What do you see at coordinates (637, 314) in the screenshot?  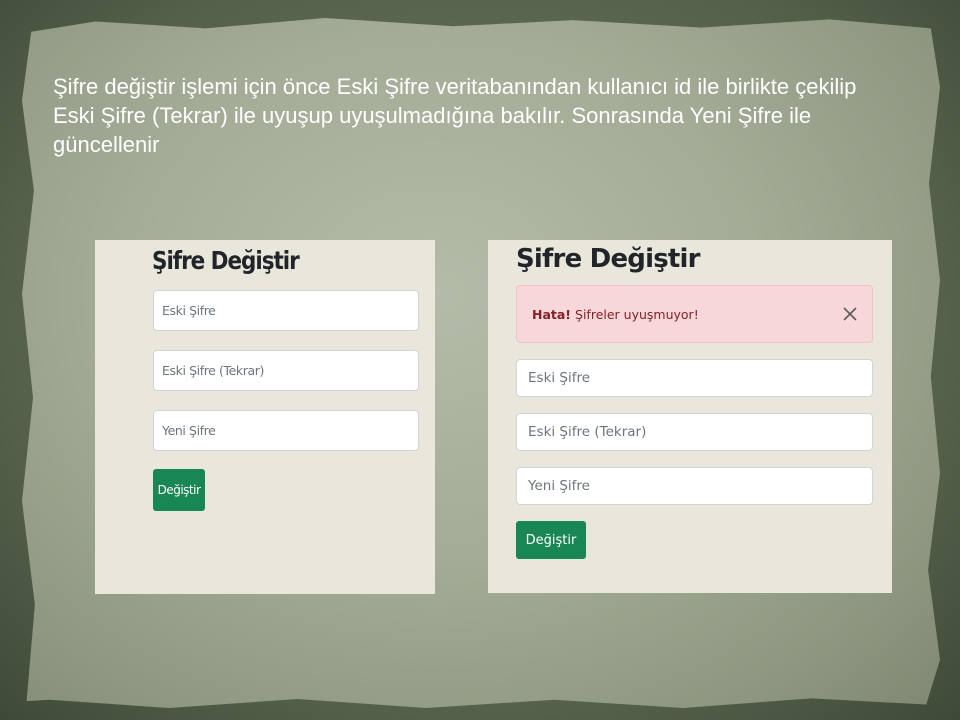 I see `alert-message: Şifreler uyuşmuyor!` at bounding box center [637, 314].